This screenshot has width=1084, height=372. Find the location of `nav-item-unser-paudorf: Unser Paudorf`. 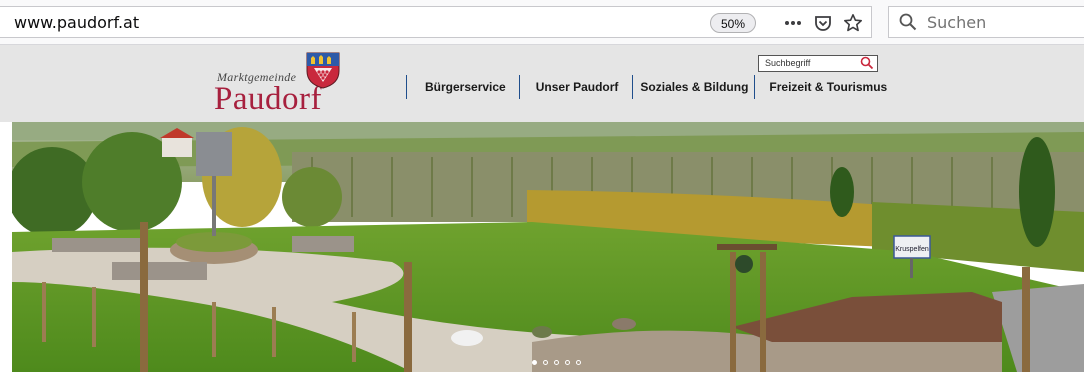

nav-item-unser-paudorf: Unser Paudorf is located at coordinates (576, 87).